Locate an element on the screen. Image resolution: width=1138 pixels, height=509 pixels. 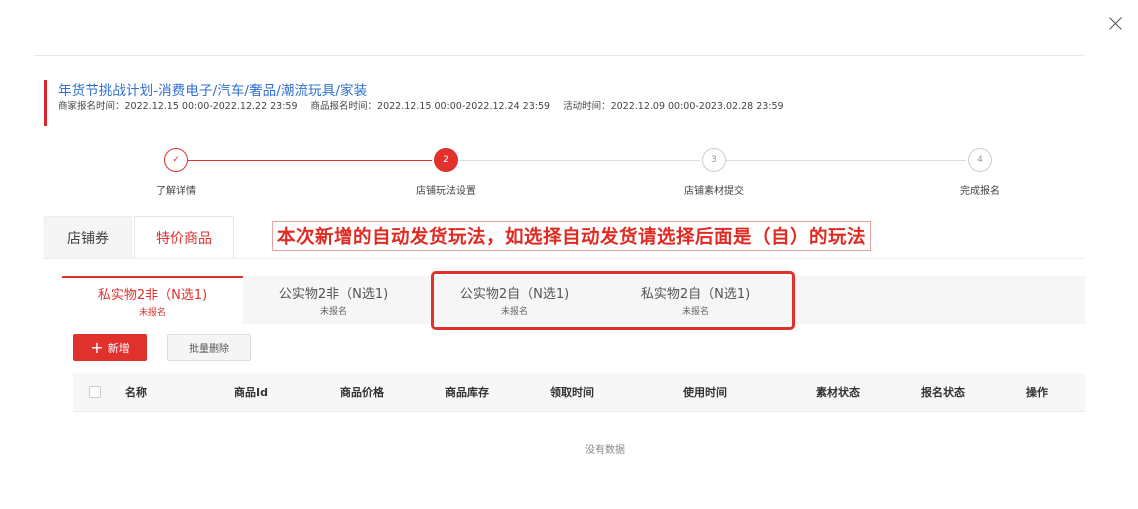
tab-store-coupon: 店铺券 is located at coordinates (88, 237).